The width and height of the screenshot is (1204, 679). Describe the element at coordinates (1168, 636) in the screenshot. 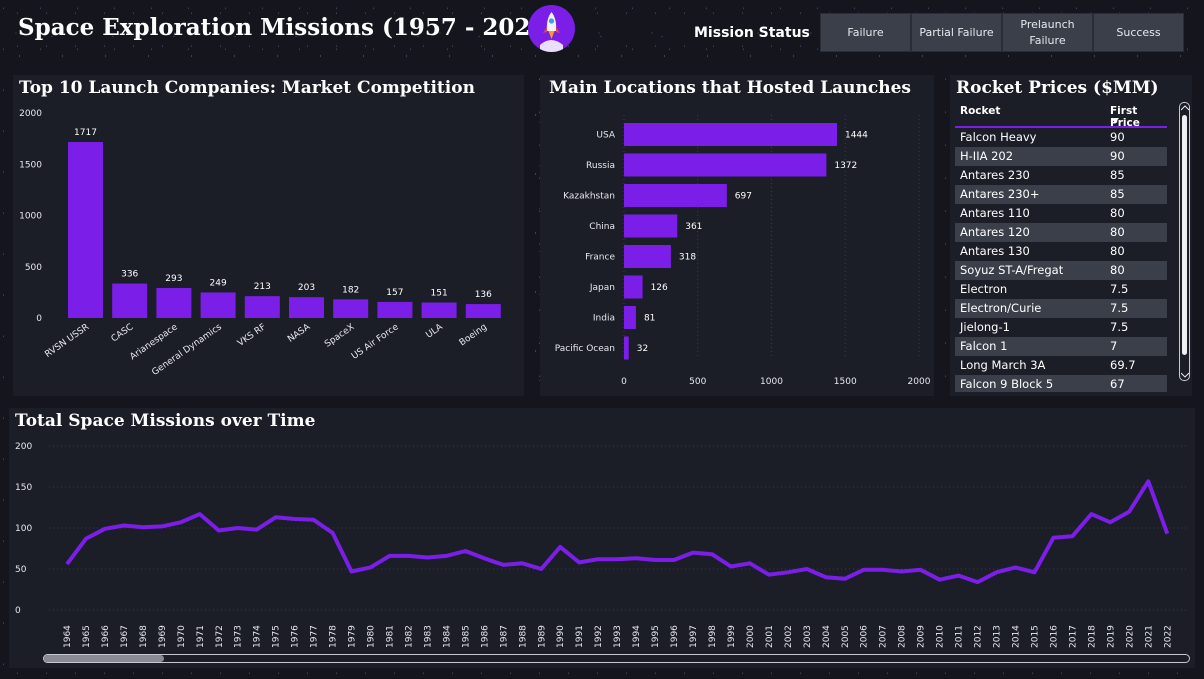

I see `x-tick-label: 2022` at that location.